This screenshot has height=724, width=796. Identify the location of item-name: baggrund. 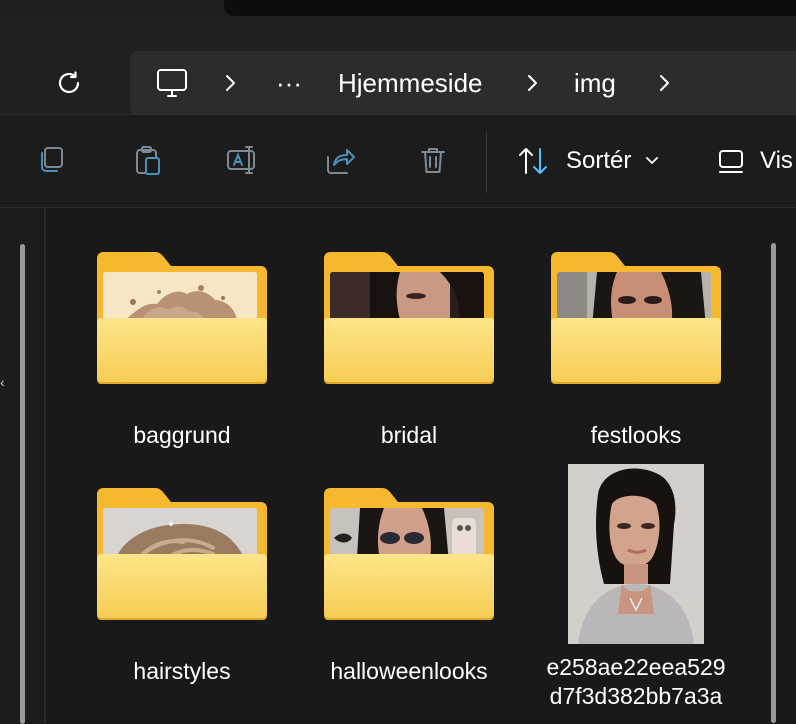
(182, 435).